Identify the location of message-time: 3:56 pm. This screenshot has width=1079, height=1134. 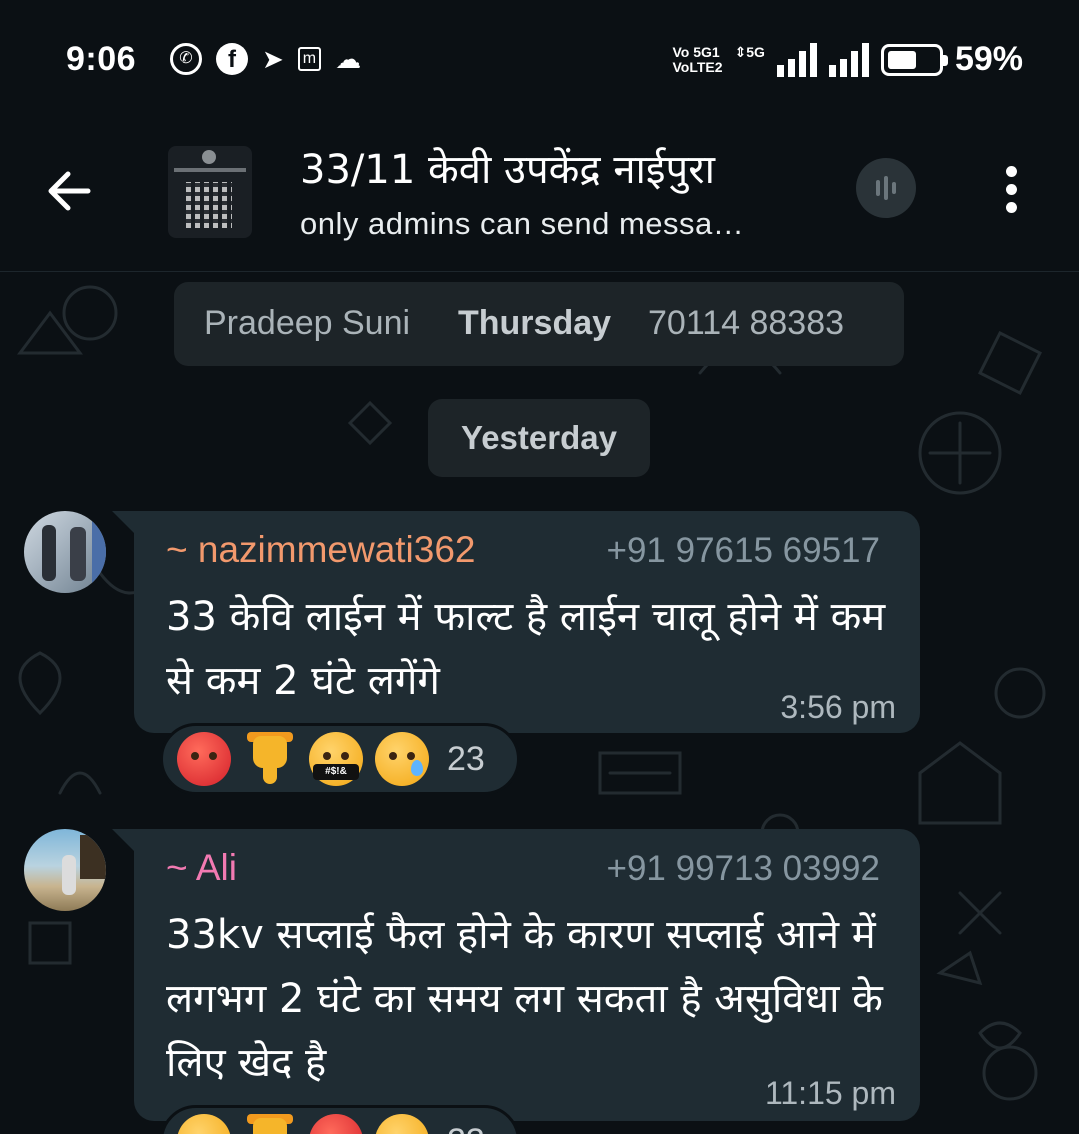
(838, 707).